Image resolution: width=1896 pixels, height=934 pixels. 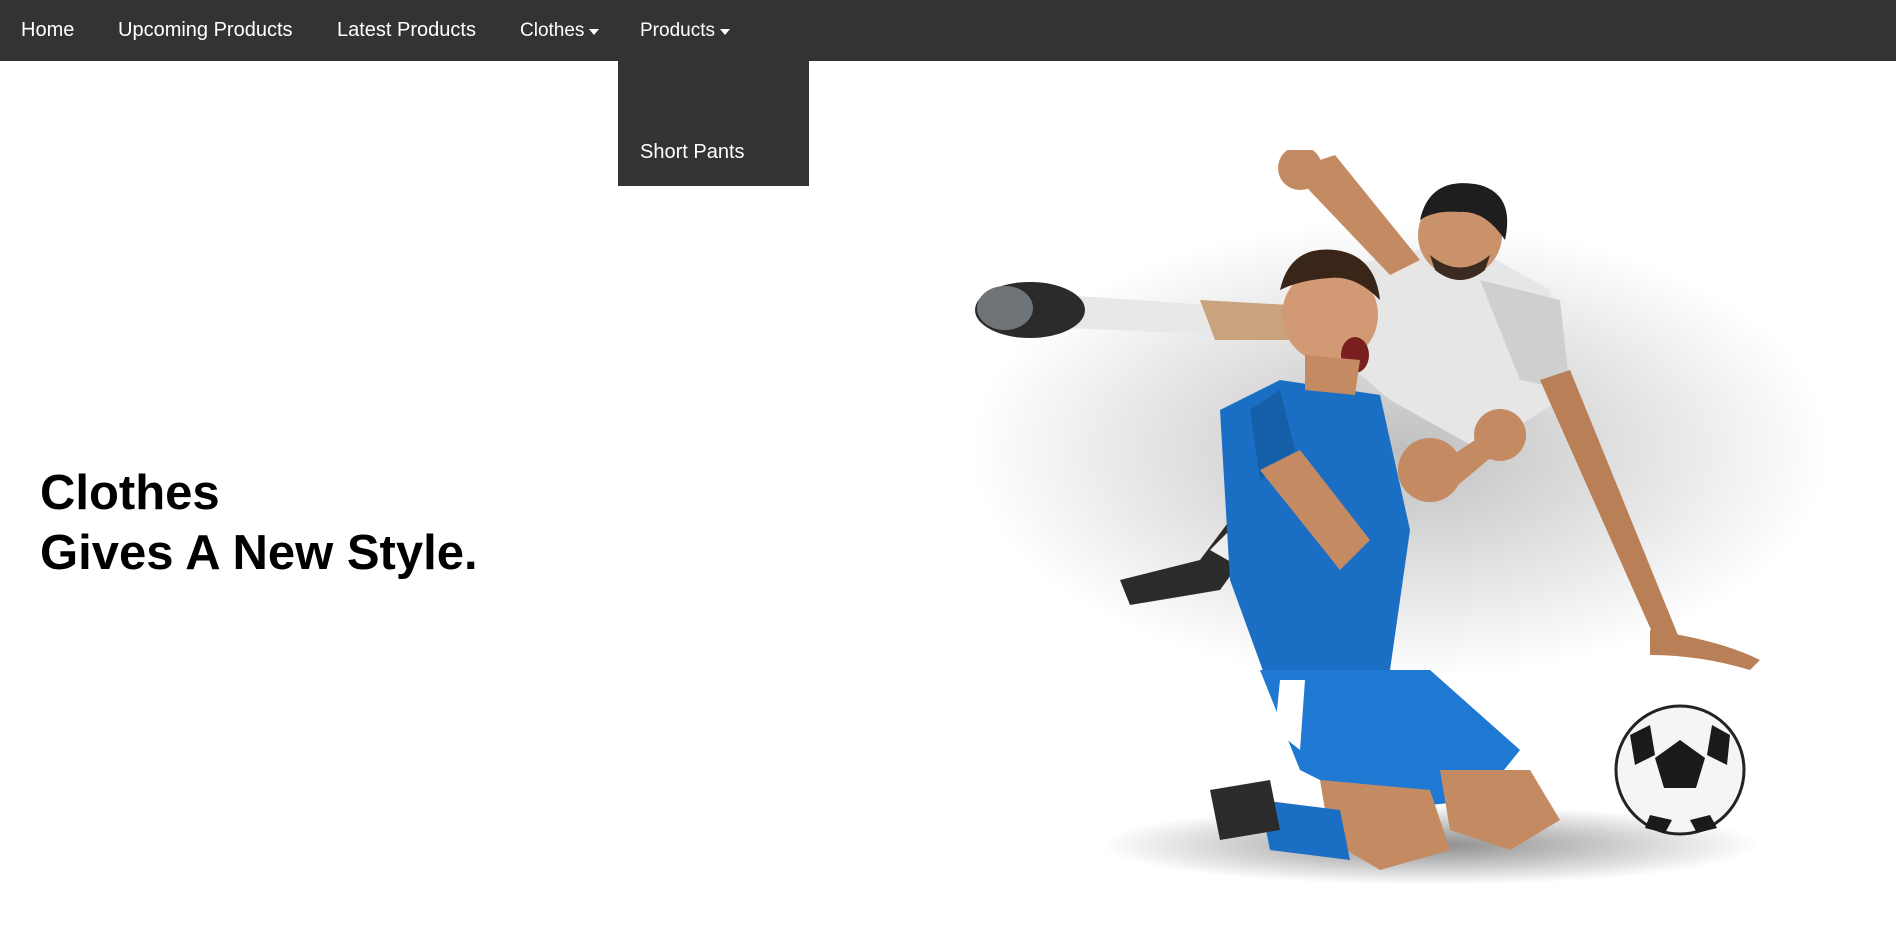 I want to click on products-dropdown-menu: Short Pants Watches, so click(x=713, y=143).